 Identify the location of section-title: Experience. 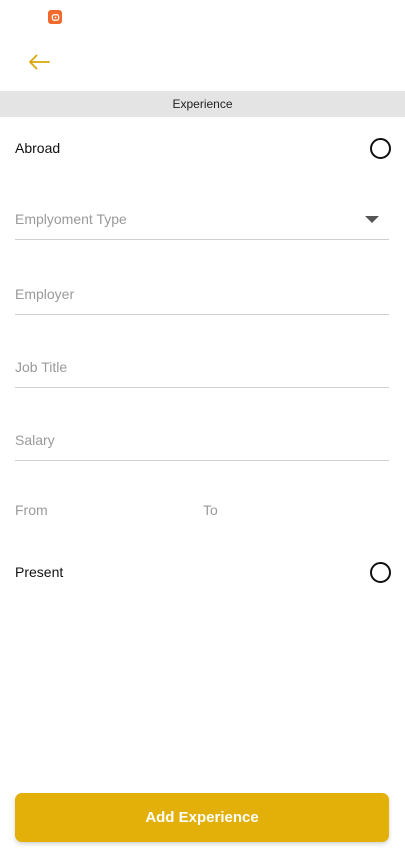
(202, 104).